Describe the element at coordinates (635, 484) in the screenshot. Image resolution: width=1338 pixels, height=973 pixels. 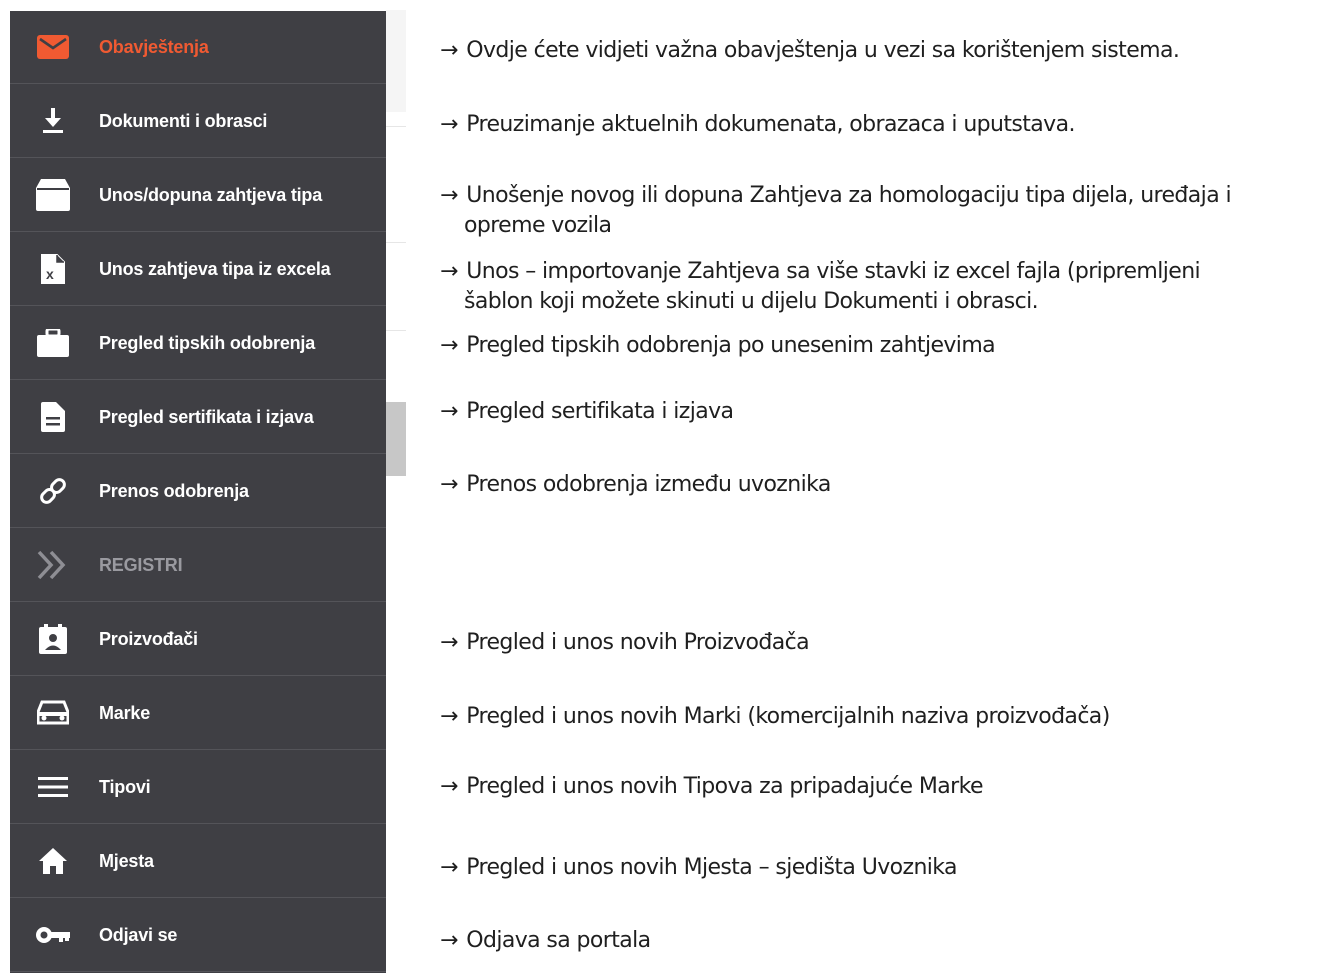
I see `description-prenos: → Prenos odobrenja između uvoznika` at that location.